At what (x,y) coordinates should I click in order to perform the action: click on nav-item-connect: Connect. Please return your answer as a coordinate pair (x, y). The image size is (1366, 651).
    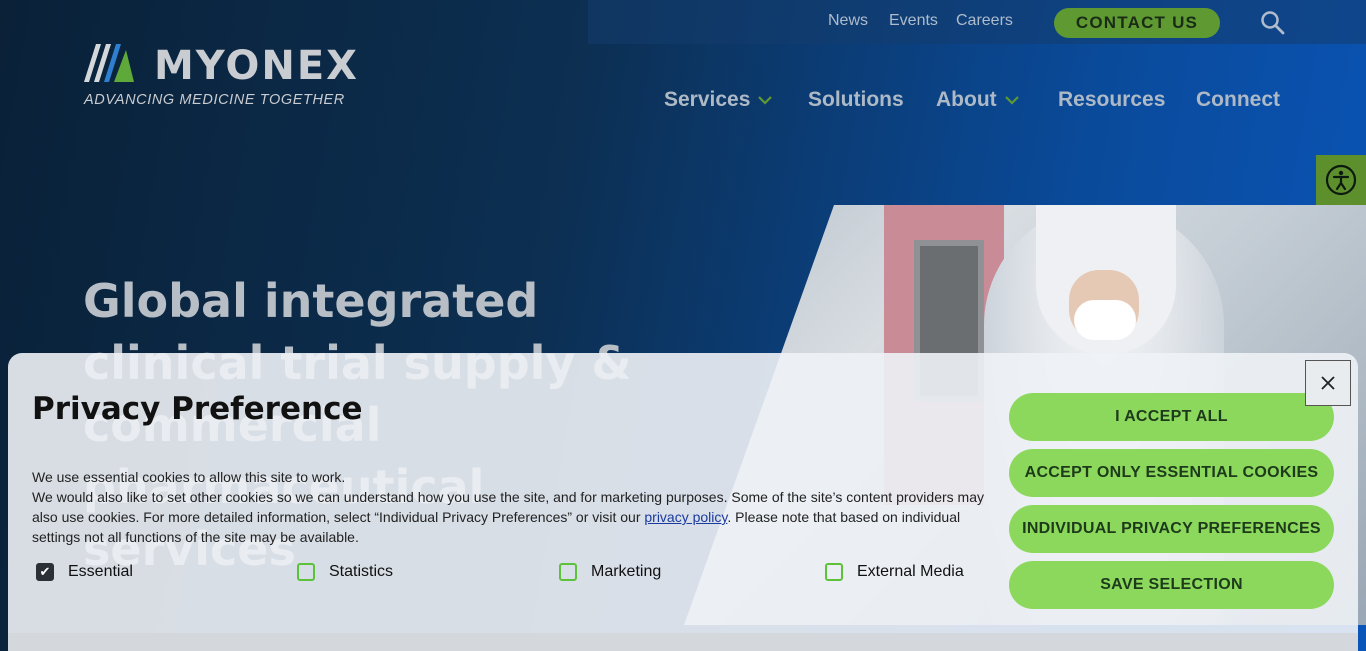
    Looking at the image, I should click on (1238, 100).